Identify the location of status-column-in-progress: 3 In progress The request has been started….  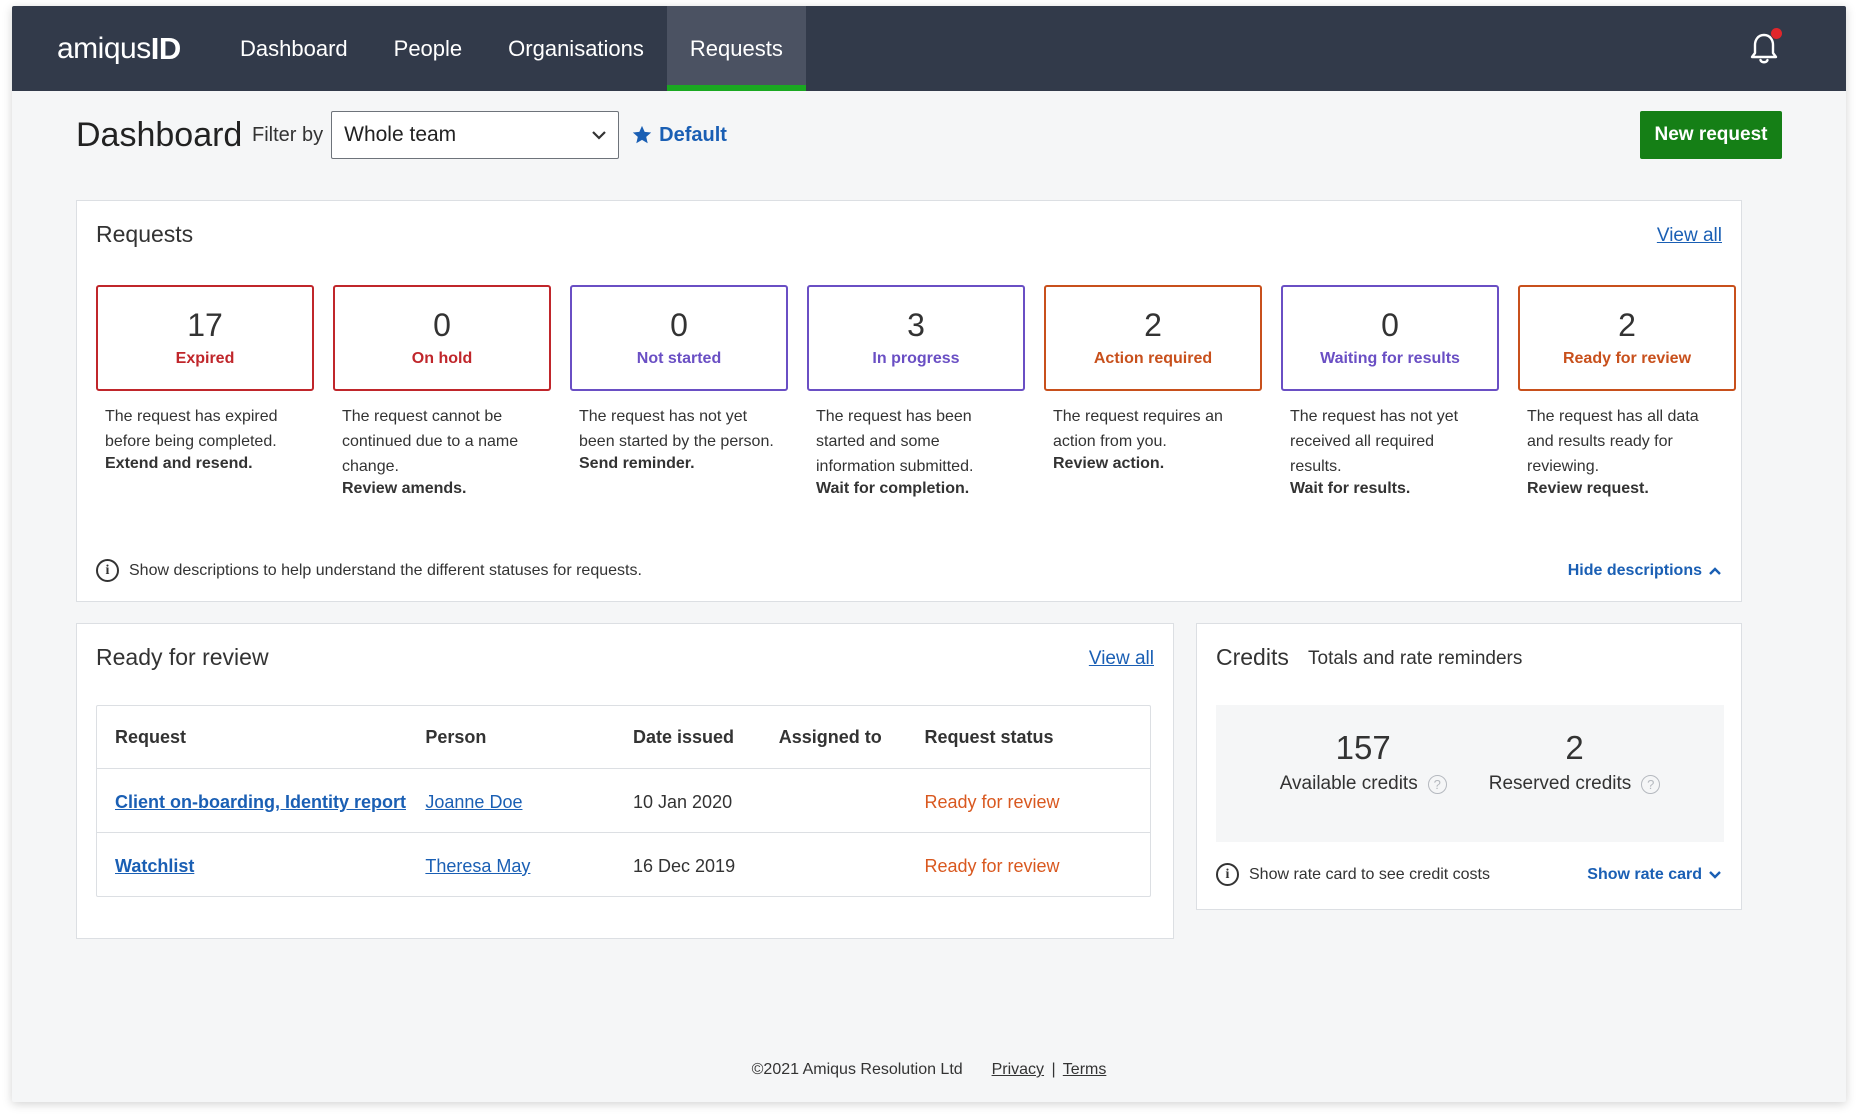
(916, 391).